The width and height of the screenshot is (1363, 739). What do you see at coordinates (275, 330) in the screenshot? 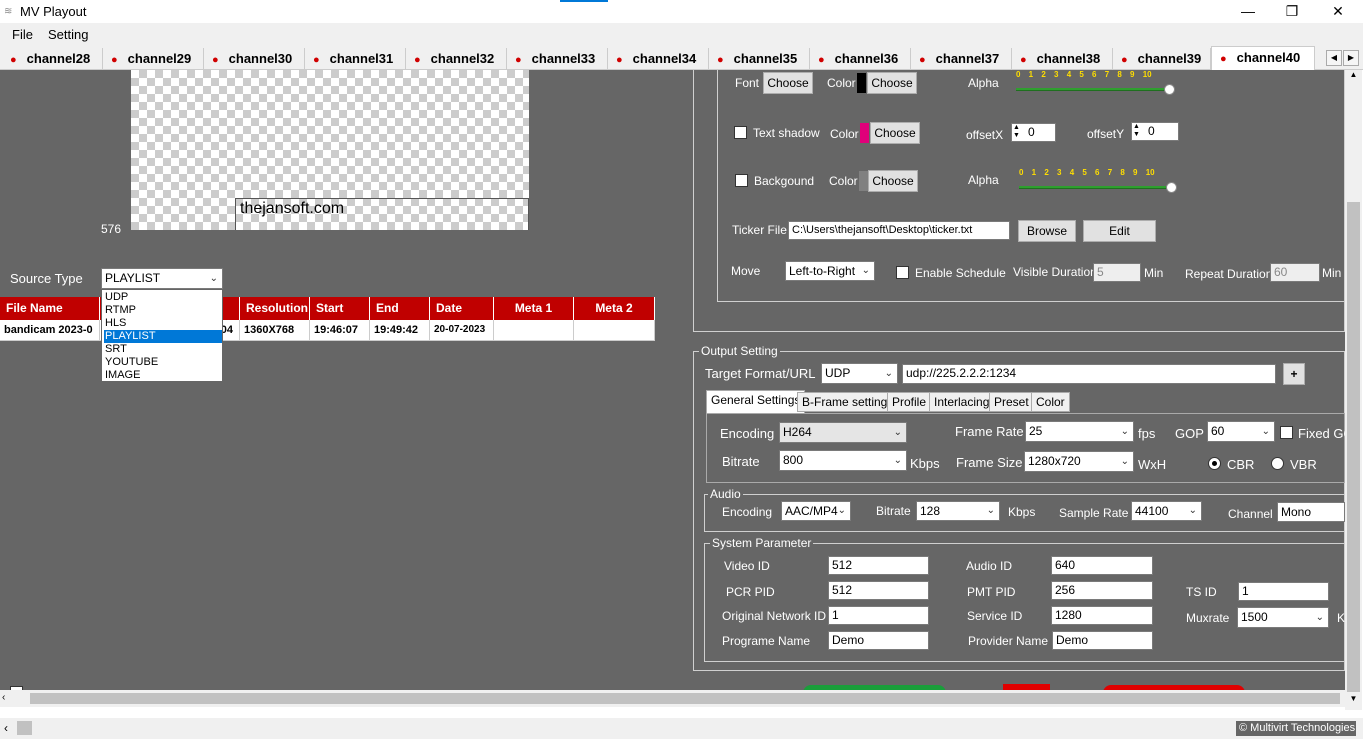
I see `table-cell: 1360X768` at bounding box center [275, 330].